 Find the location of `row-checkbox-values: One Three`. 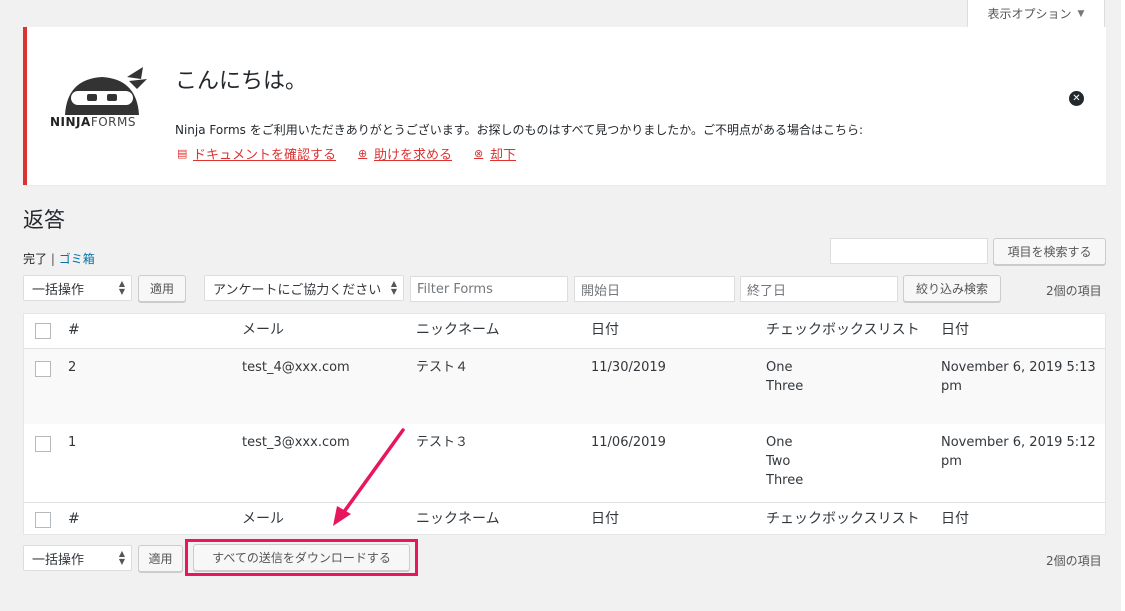

row-checkbox-values: One Three is located at coordinates (784, 377).